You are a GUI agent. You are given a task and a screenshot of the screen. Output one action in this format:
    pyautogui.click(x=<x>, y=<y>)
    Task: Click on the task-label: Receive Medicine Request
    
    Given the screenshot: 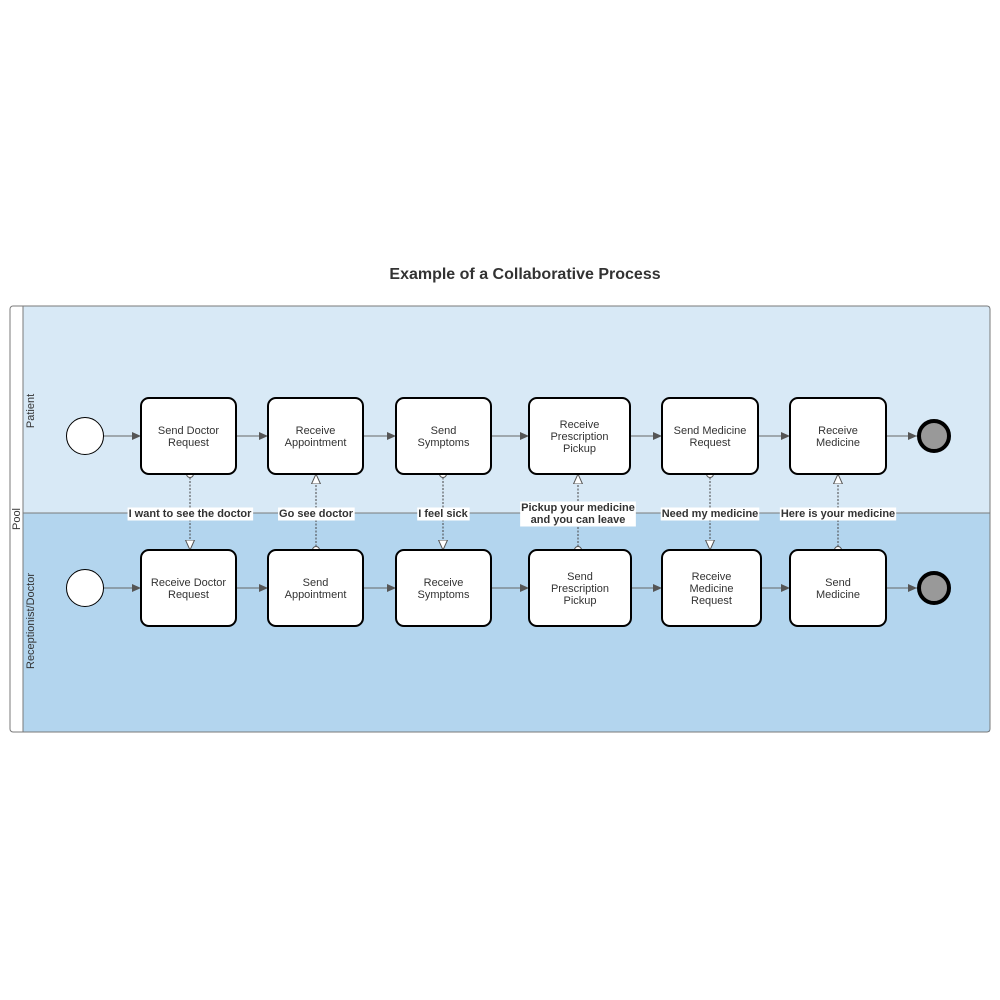 What is the action you would take?
    pyautogui.click(x=711, y=589)
    